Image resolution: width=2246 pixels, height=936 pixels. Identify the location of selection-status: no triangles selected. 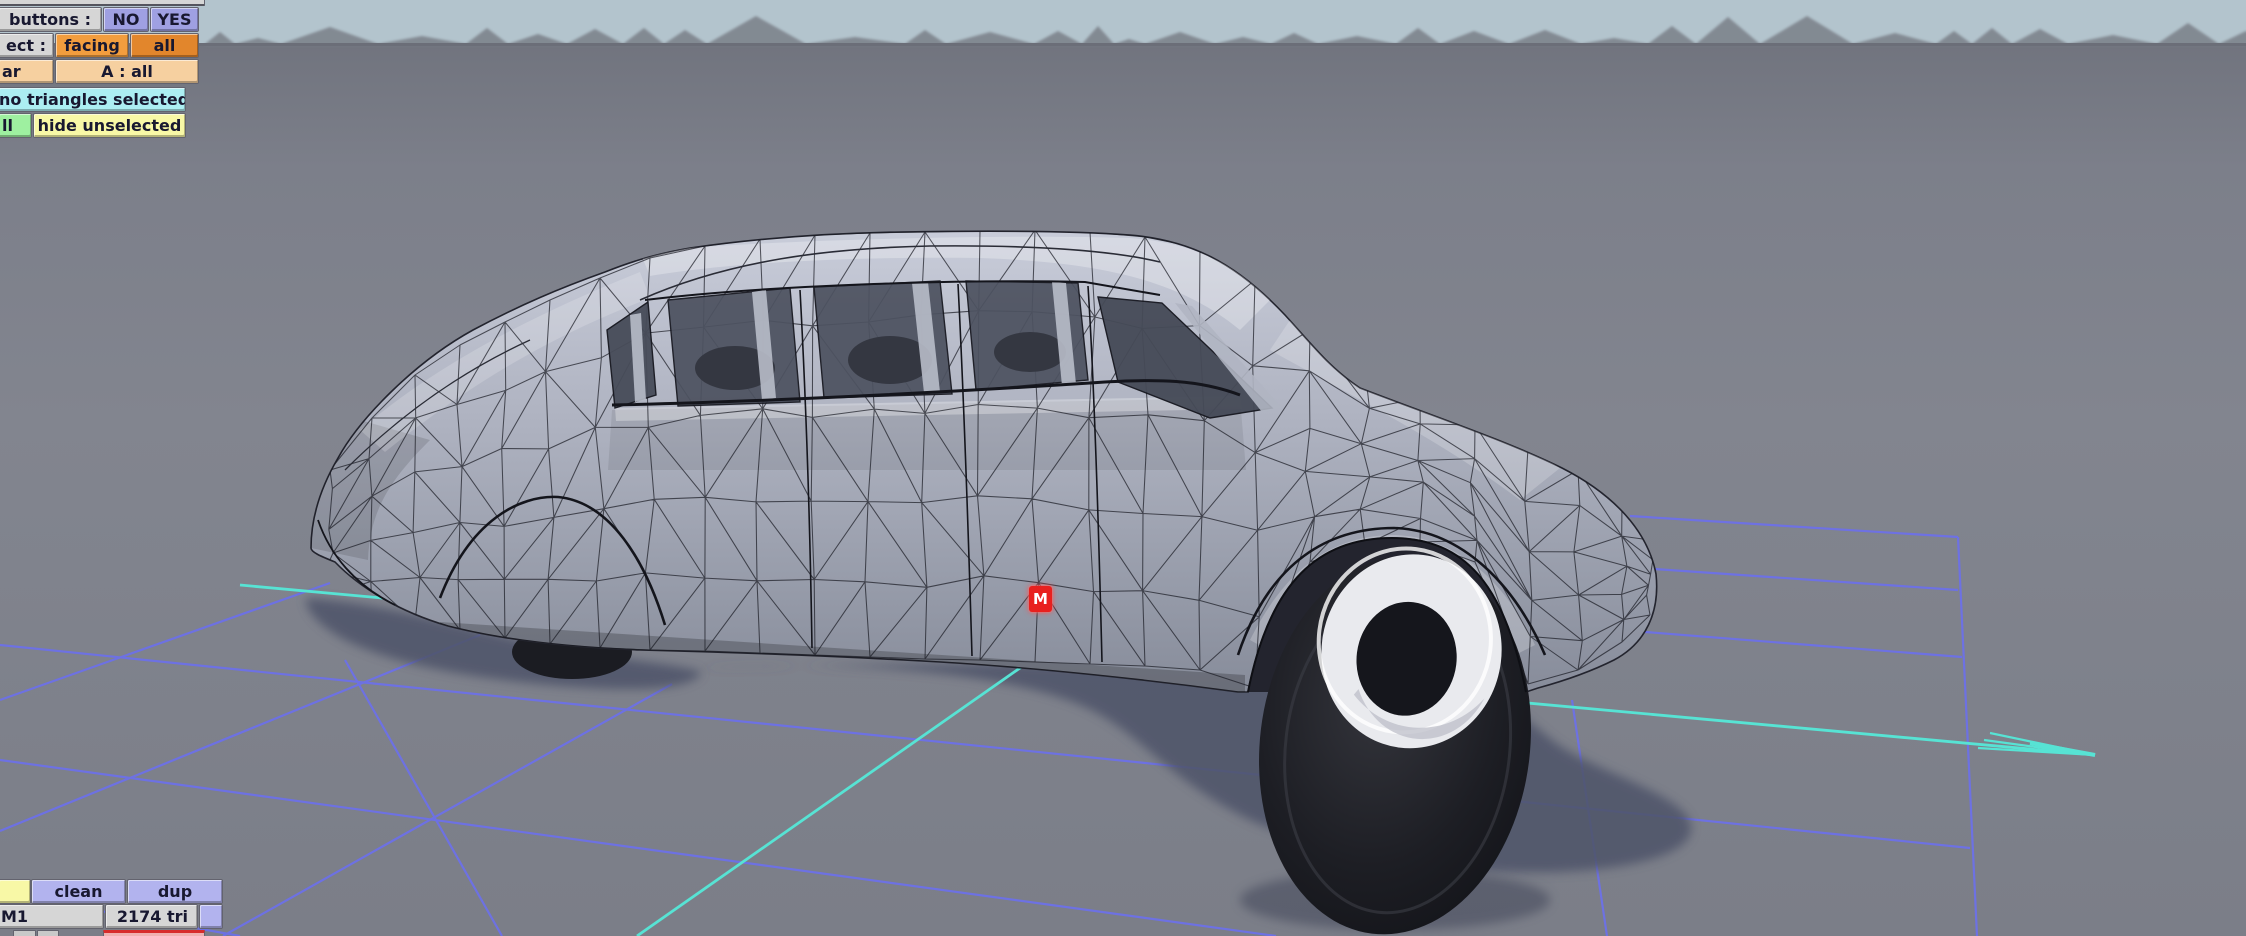
(93, 99).